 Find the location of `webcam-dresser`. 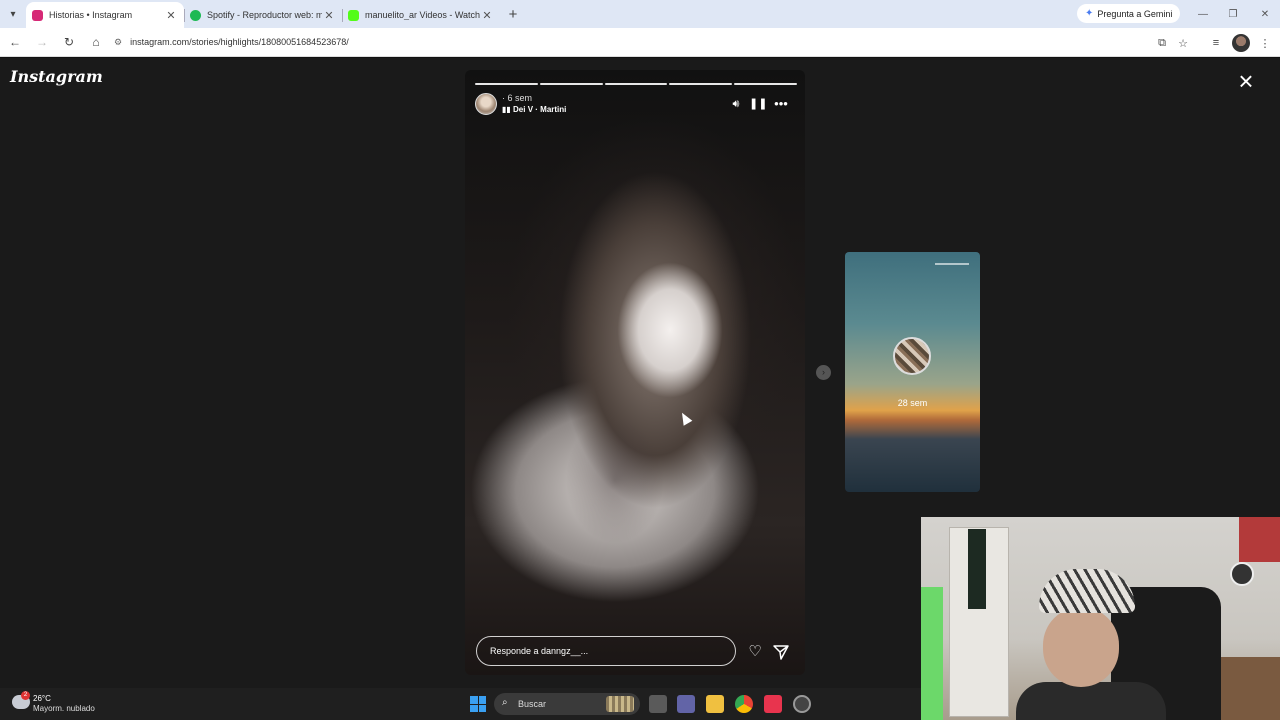

webcam-dresser is located at coordinates (1250, 688).